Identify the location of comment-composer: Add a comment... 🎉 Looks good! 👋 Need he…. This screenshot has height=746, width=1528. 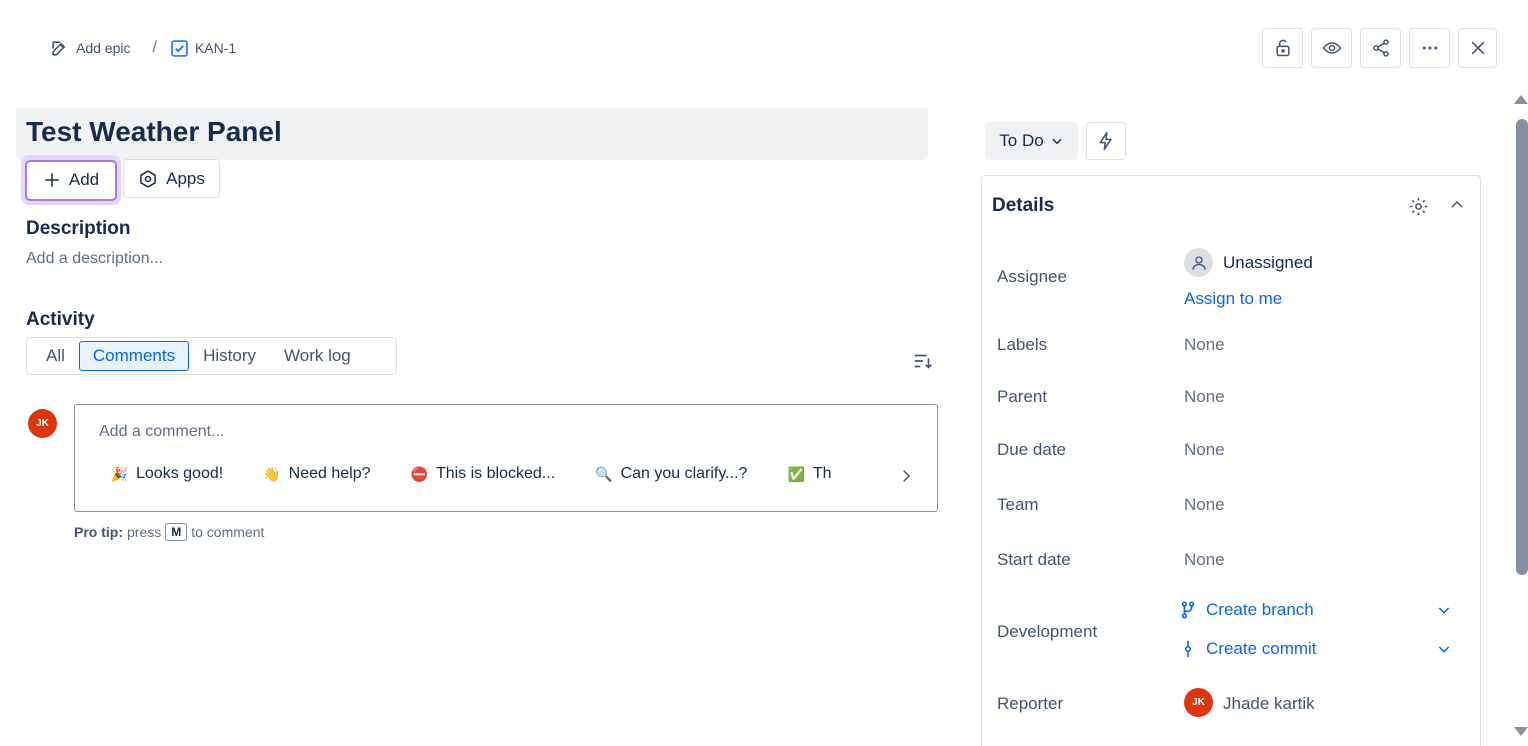
(506, 458).